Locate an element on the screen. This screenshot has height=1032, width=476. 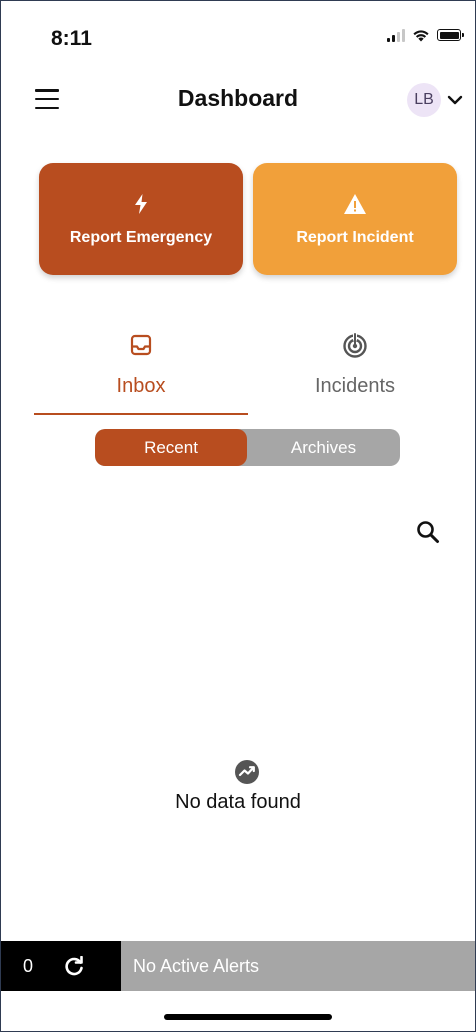
home-indicator is located at coordinates (248, 1017).